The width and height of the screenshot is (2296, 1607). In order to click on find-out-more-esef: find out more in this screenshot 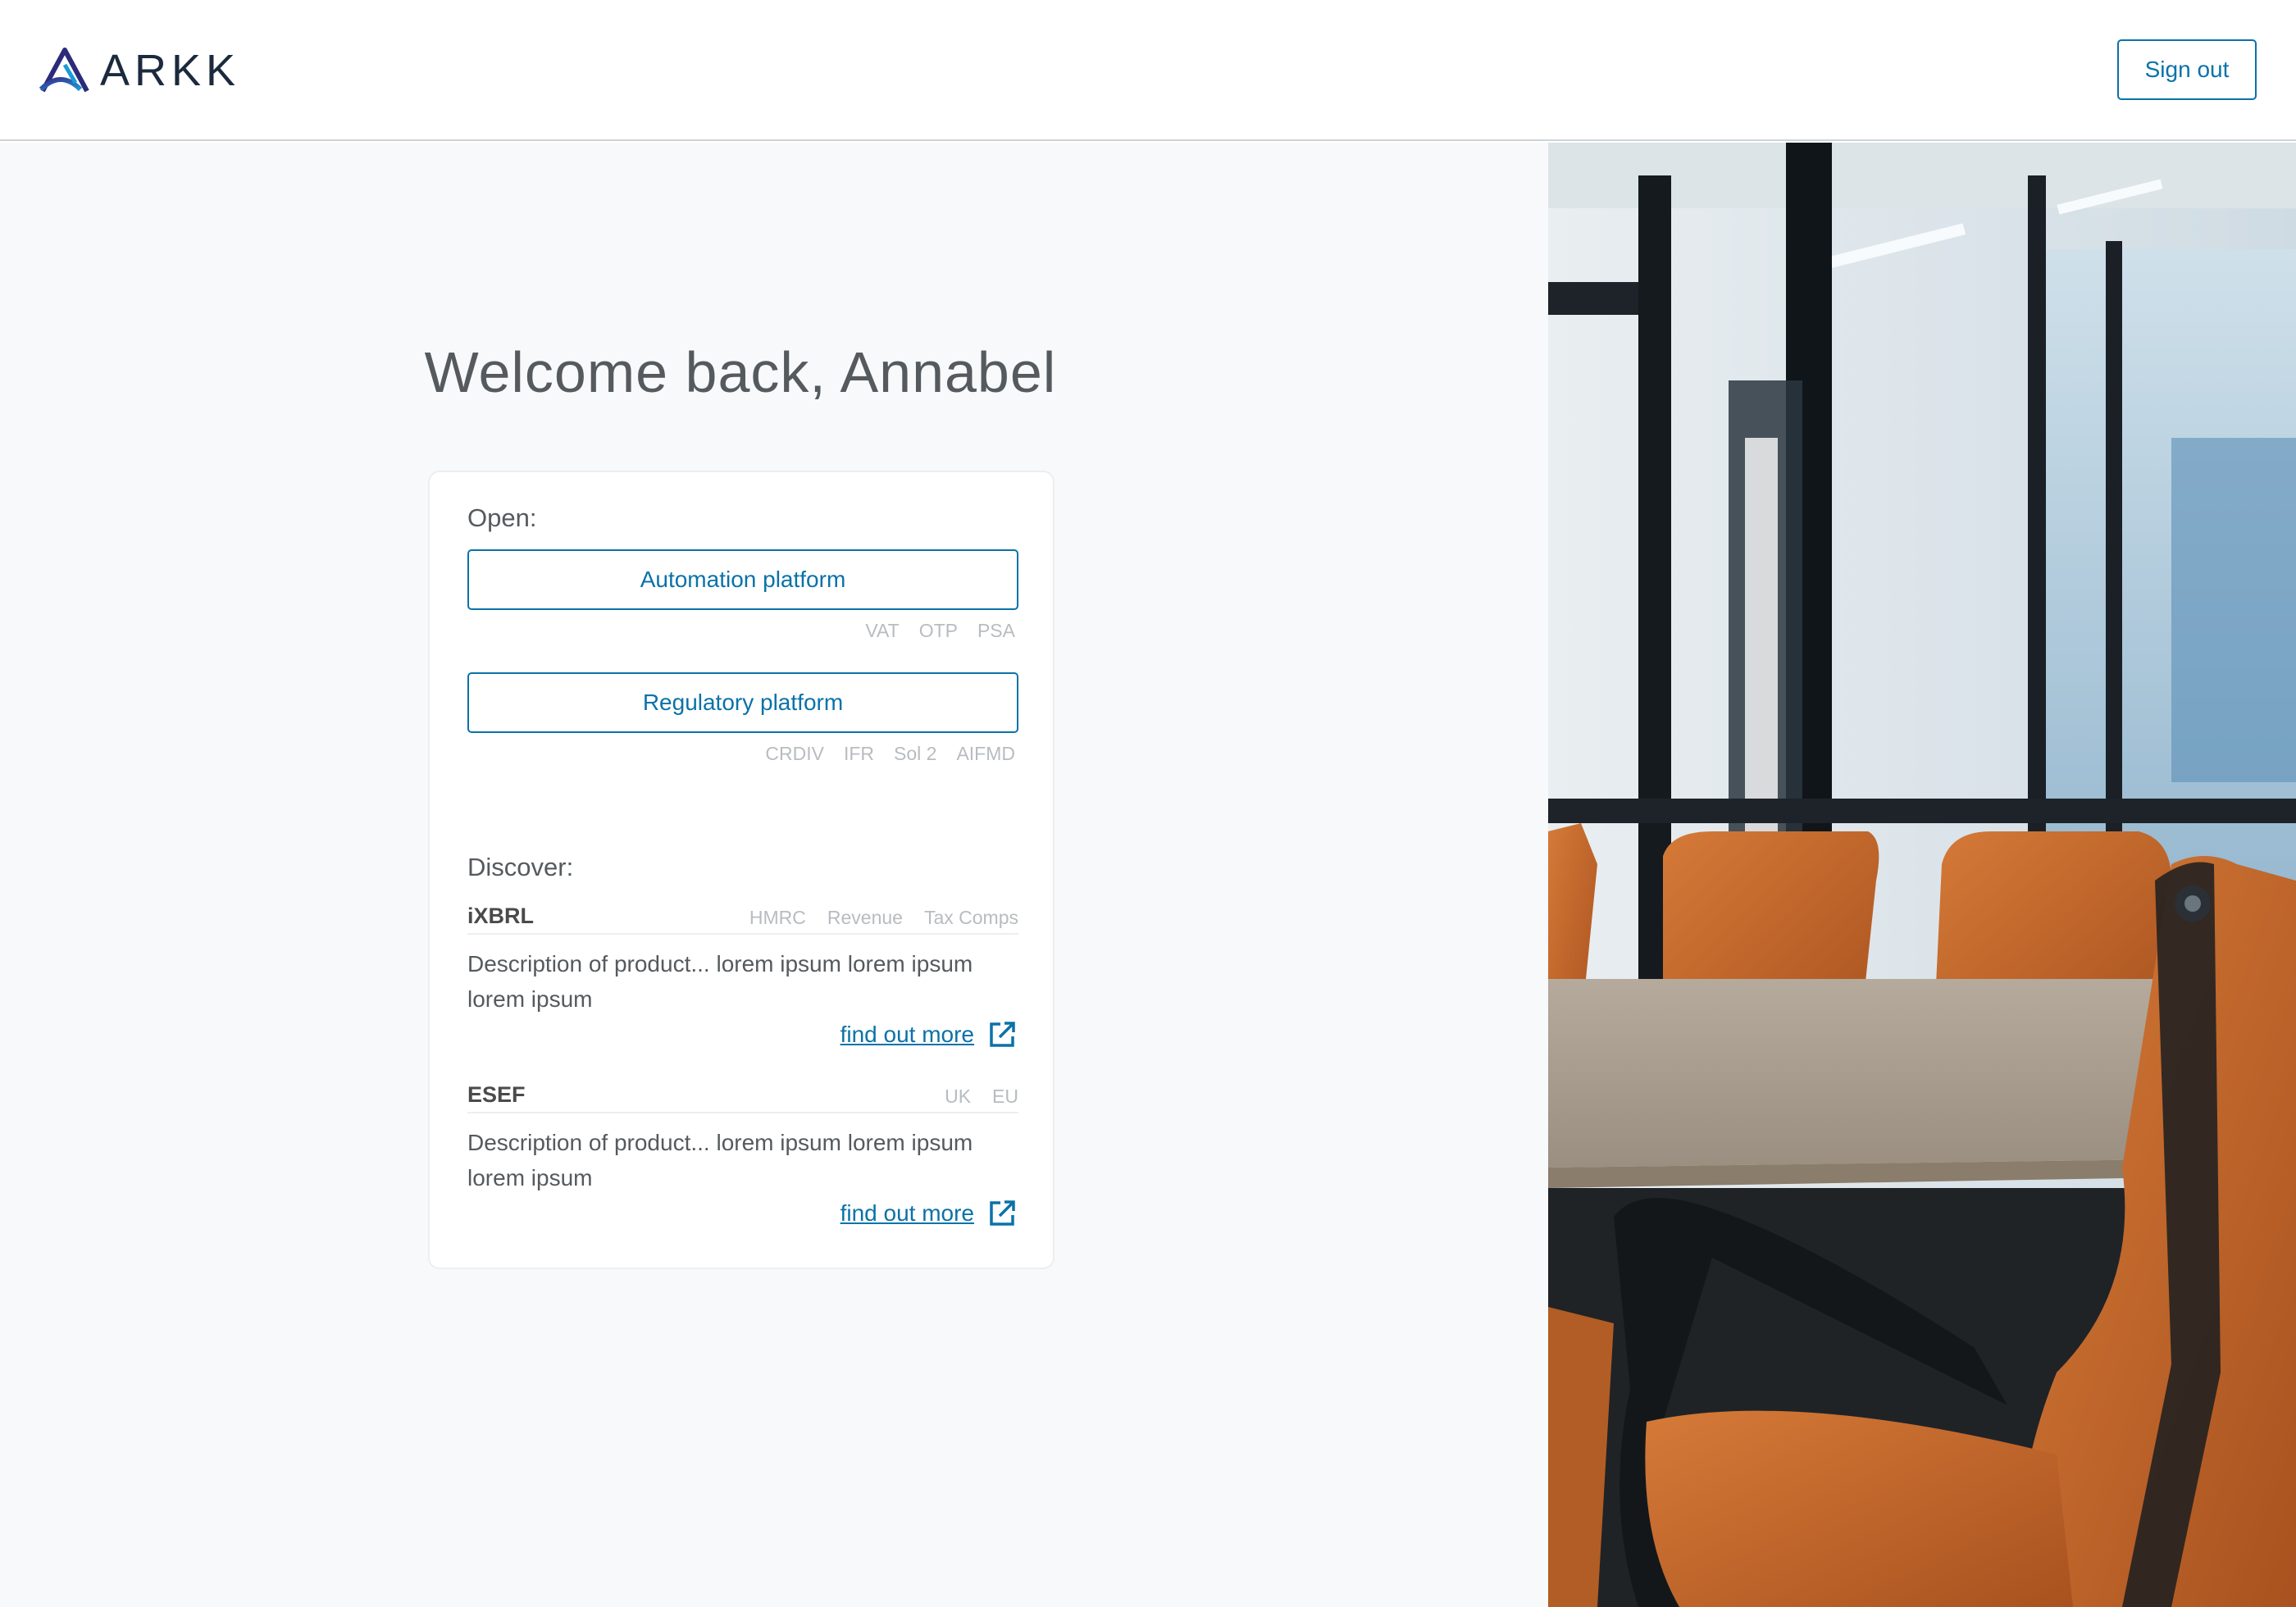, I will do `click(928, 1213)`.